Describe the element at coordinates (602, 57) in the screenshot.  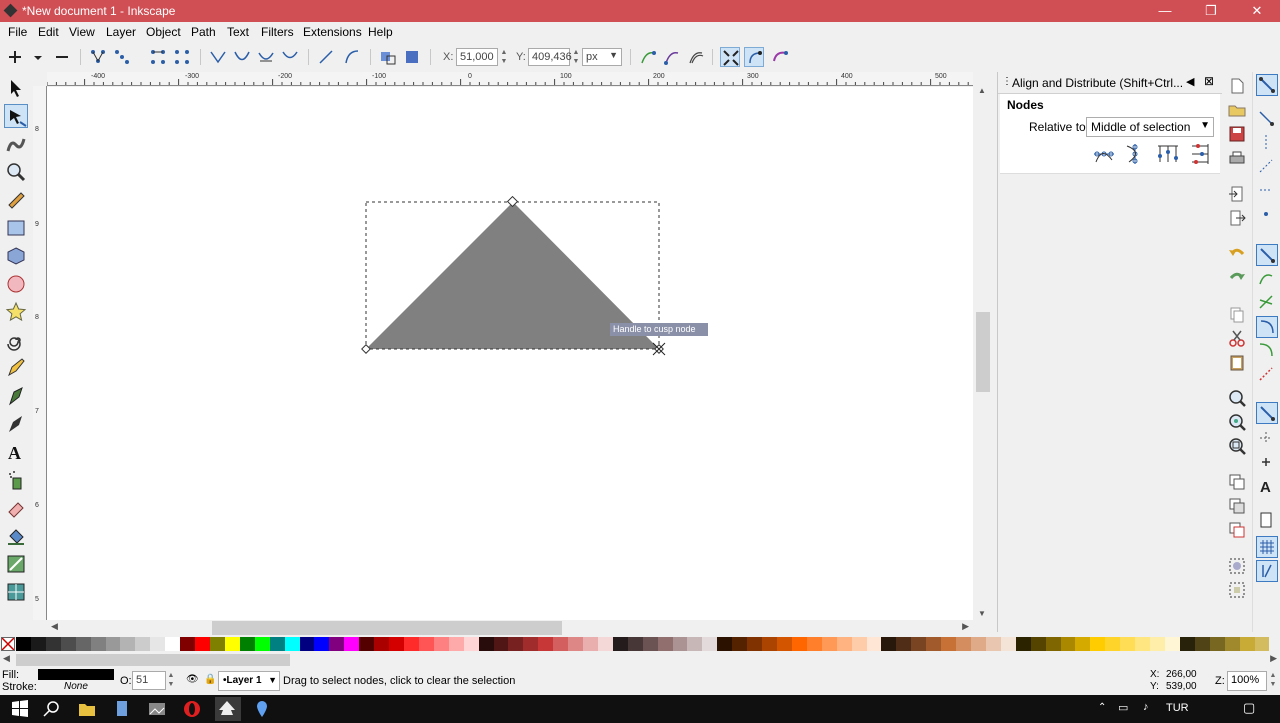
I see `unit-select: px ▼` at that location.